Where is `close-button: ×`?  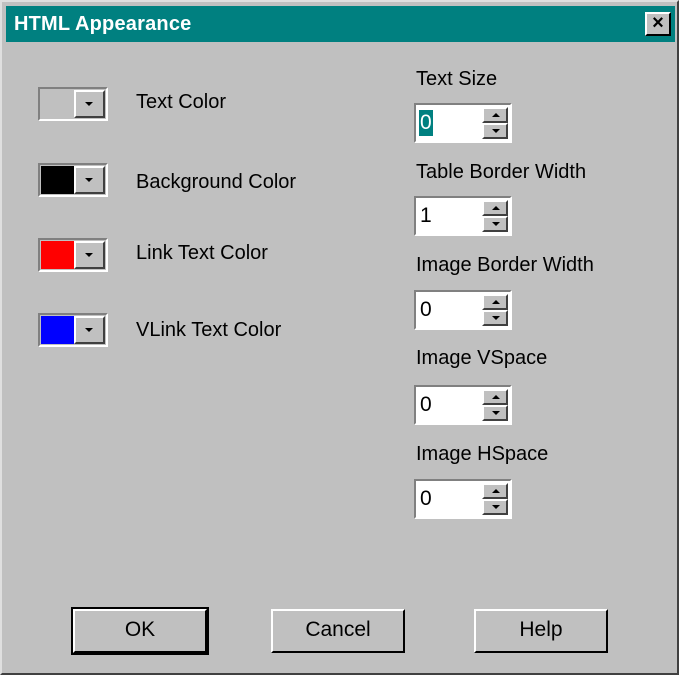
close-button: × is located at coordinates (658, 24).